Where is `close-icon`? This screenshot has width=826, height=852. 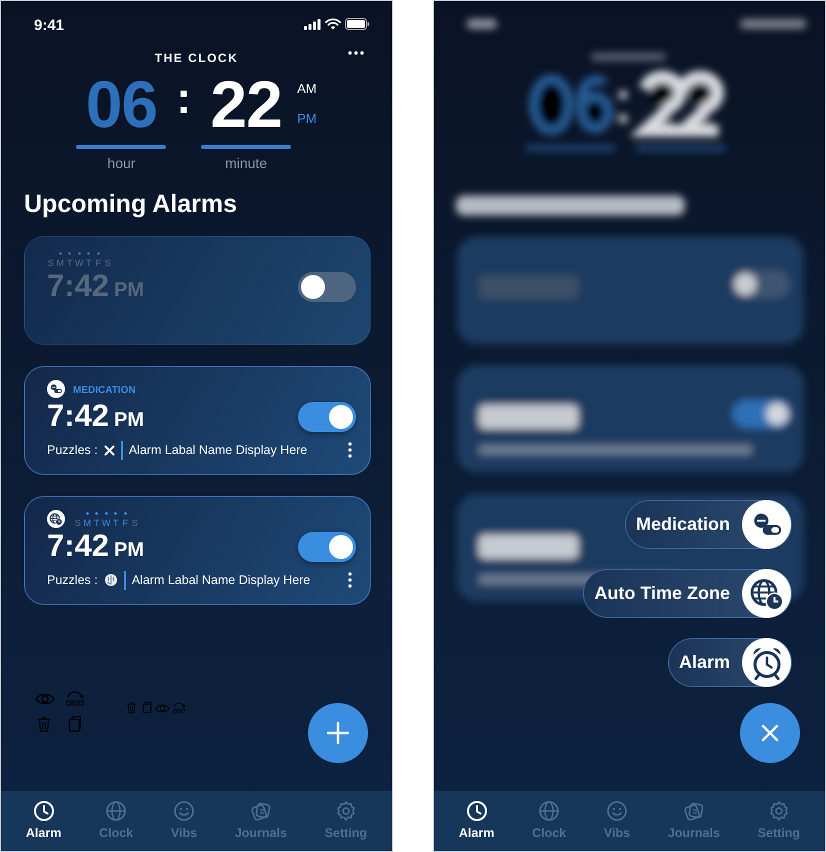
close-icon is located at coordinates (770, 733).